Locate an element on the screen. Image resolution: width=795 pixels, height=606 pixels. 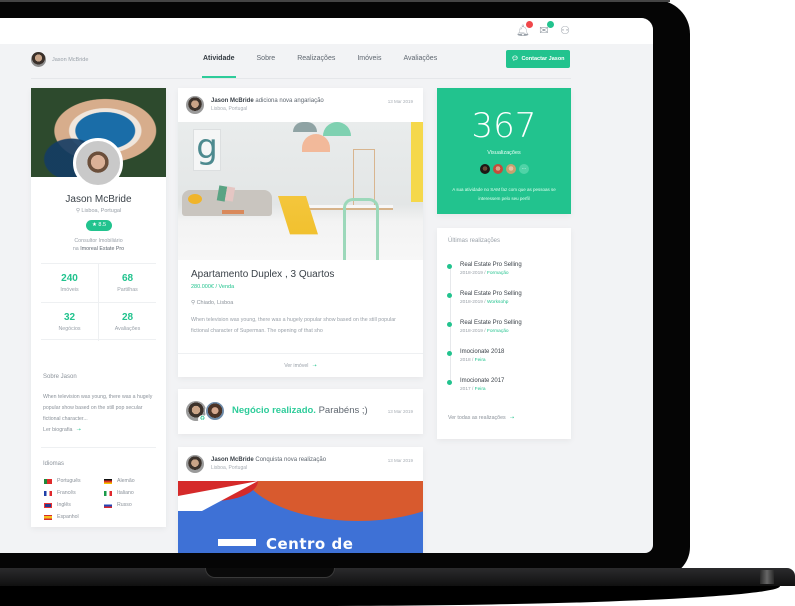
nav-user: Jason McBride is located at coordinates (59, 59).